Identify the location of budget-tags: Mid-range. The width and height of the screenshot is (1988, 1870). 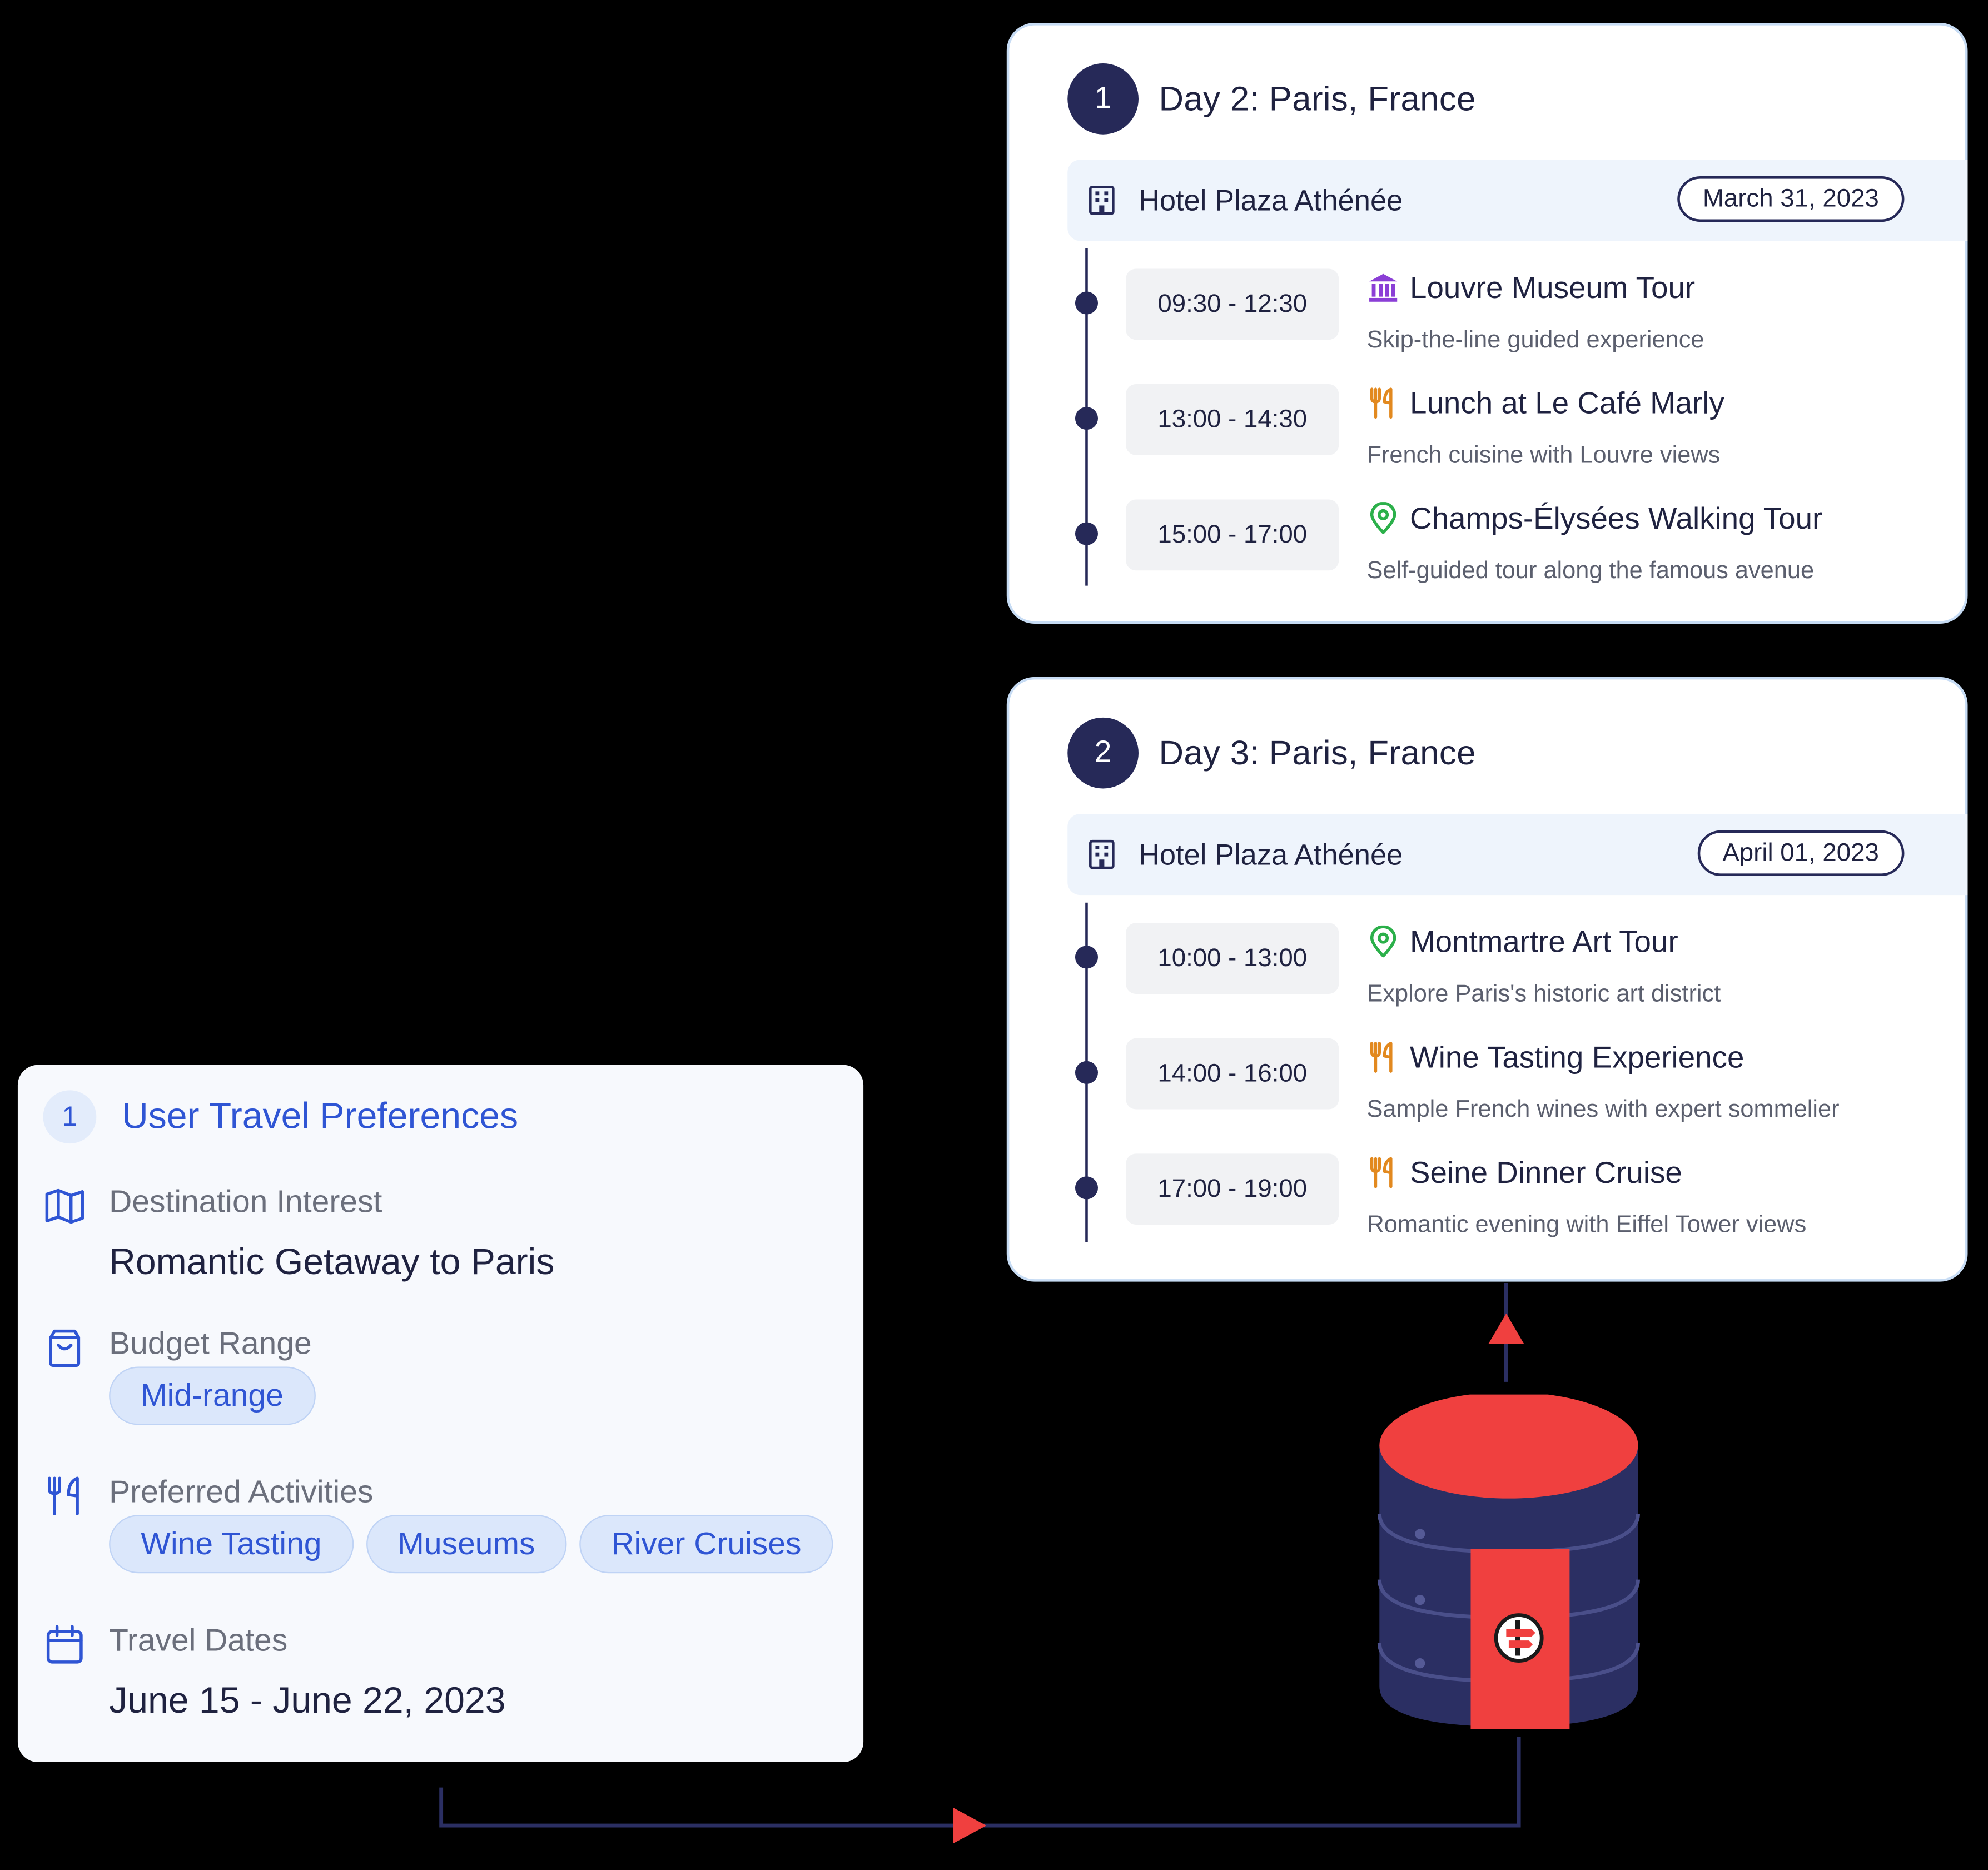
(212, 1395).